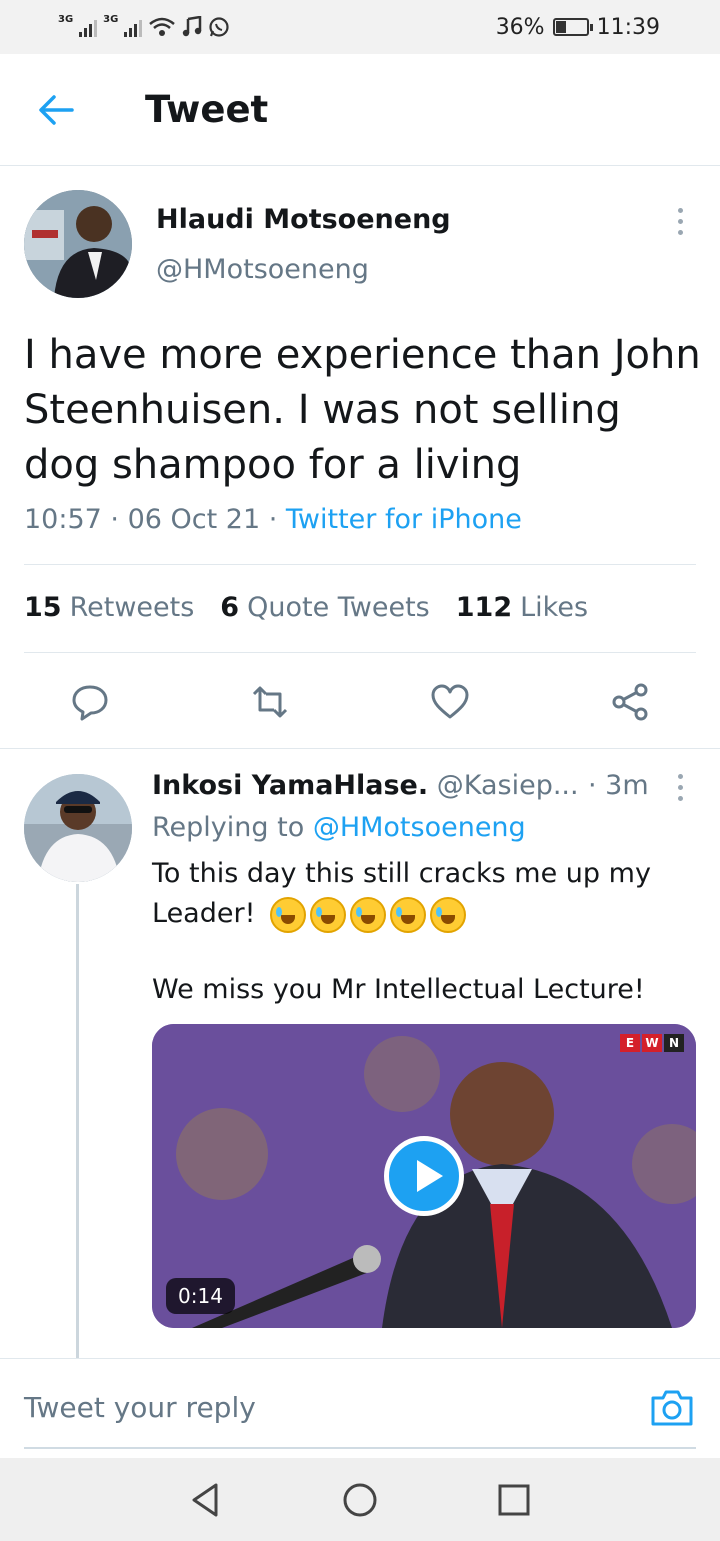 The image size is (720, 1541). What do you see at coordinates (360, 1408) in the screenshot?
I see `reply-composer: Tweet your reply` at bounding box center [360, 1408].